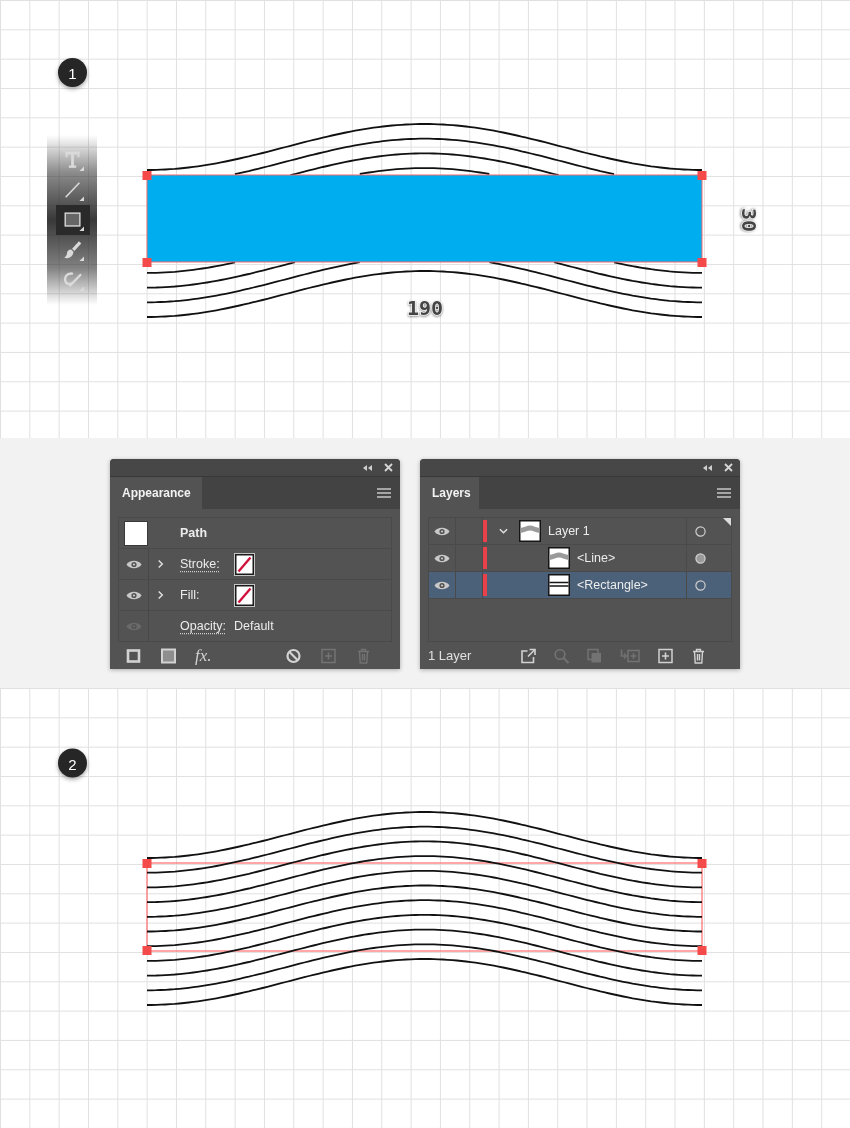 The image size is (850, 1128). What do you see at coordinates (203, 655) in the screenshot?
I see `effects-button: fx.` at bounding box center [203, 655].